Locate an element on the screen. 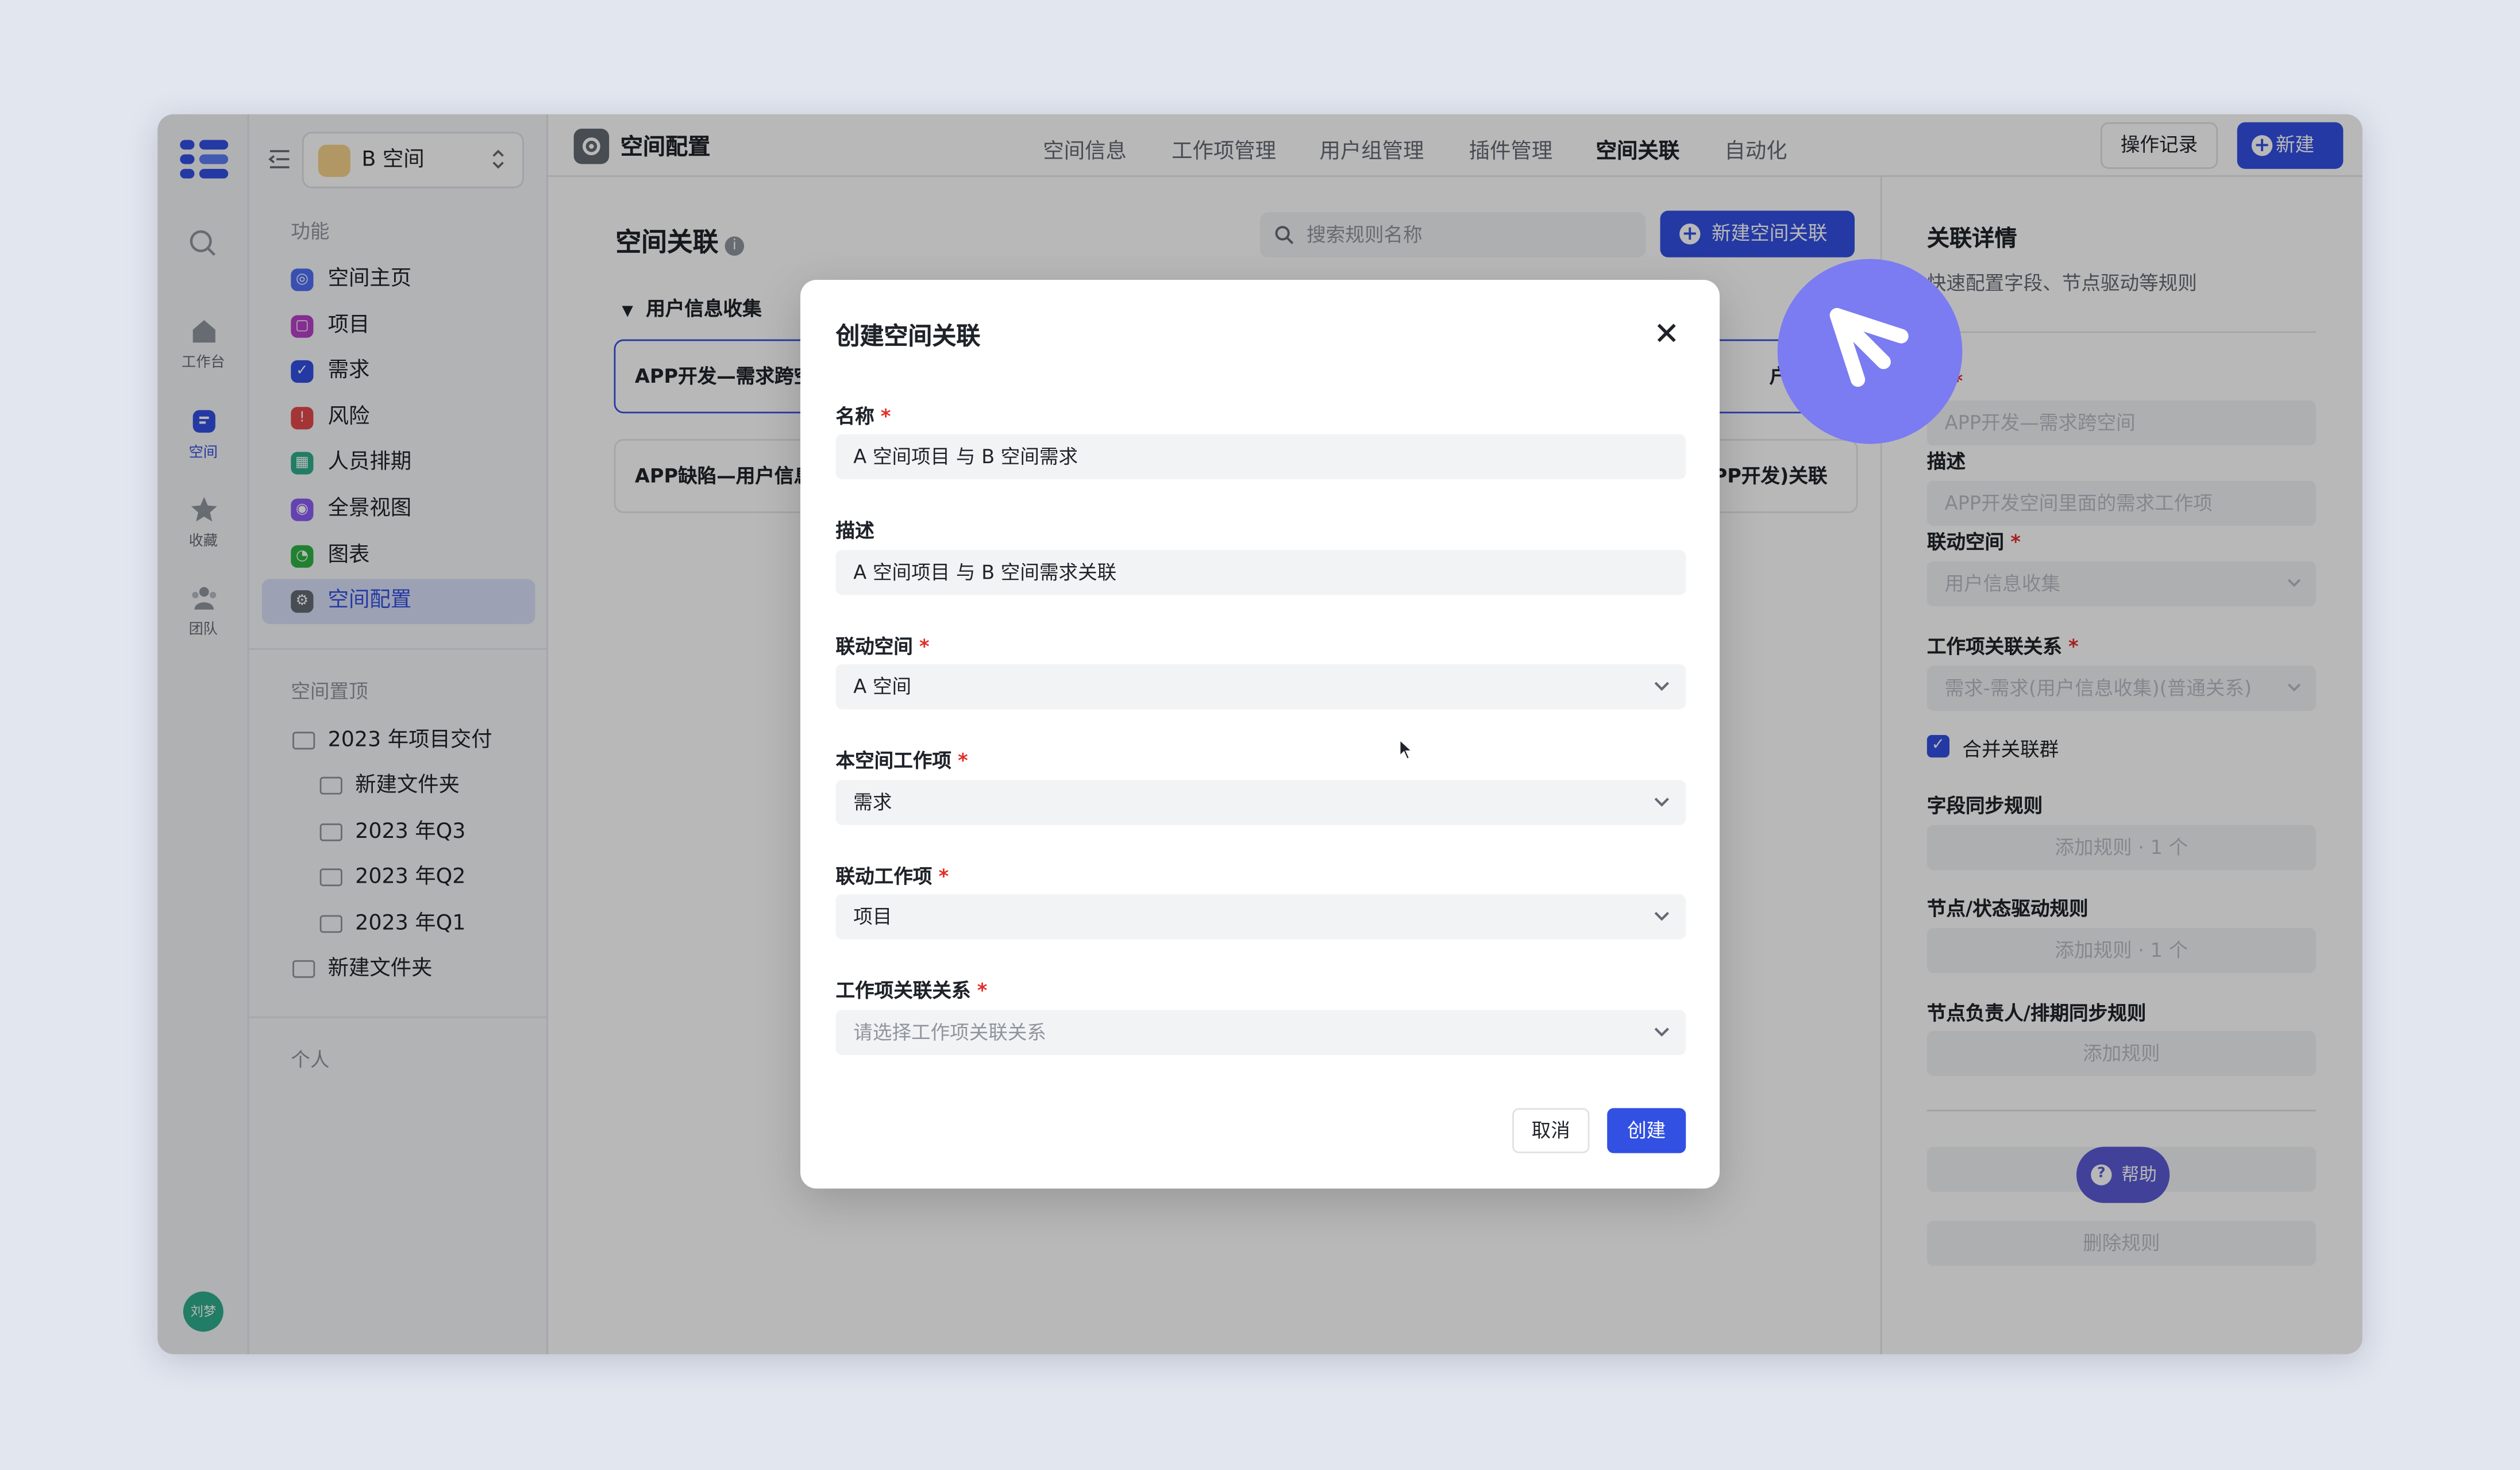 The image size is (2520, 1470). linked-space-label-text: 联动空间 is located at coordinates (874, 646).